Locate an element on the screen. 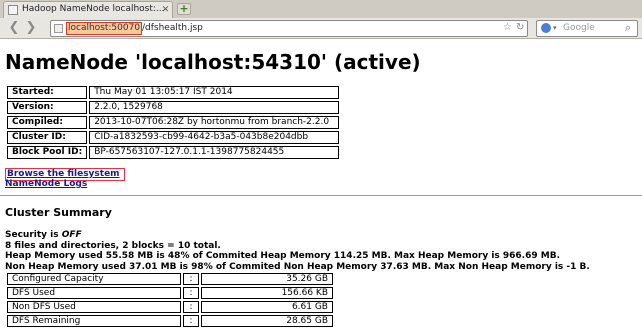 The width and height of the screenshot is (642, 336). info-key: Cluster ID: is located at coordinates (47, 137).